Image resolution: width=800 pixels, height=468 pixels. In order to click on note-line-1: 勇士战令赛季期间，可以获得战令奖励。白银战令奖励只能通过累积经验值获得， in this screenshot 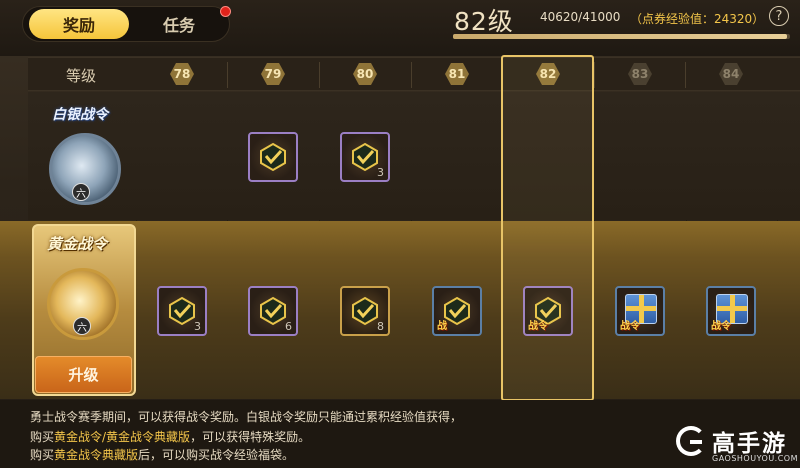, I will do `click(246, 417)`.